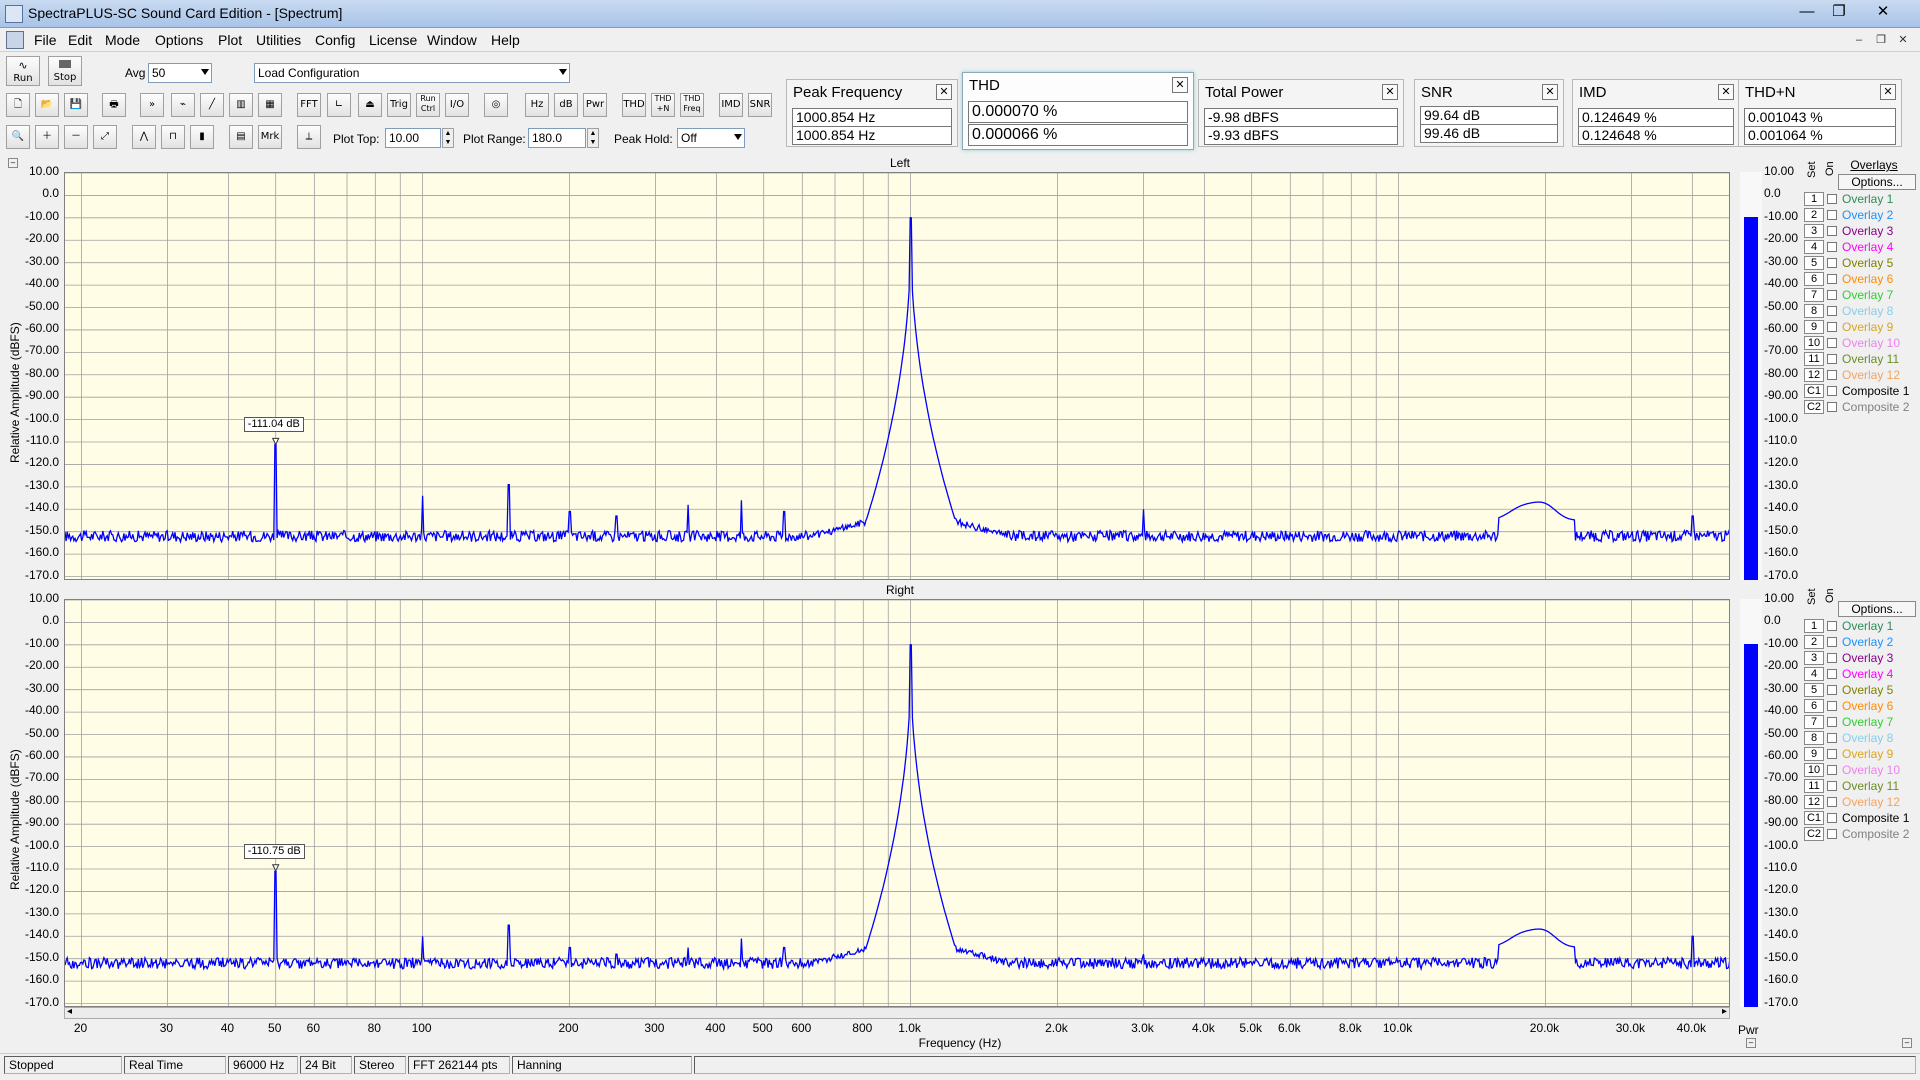  I want to click on mrk-button: Mrk, so click(270, 137).